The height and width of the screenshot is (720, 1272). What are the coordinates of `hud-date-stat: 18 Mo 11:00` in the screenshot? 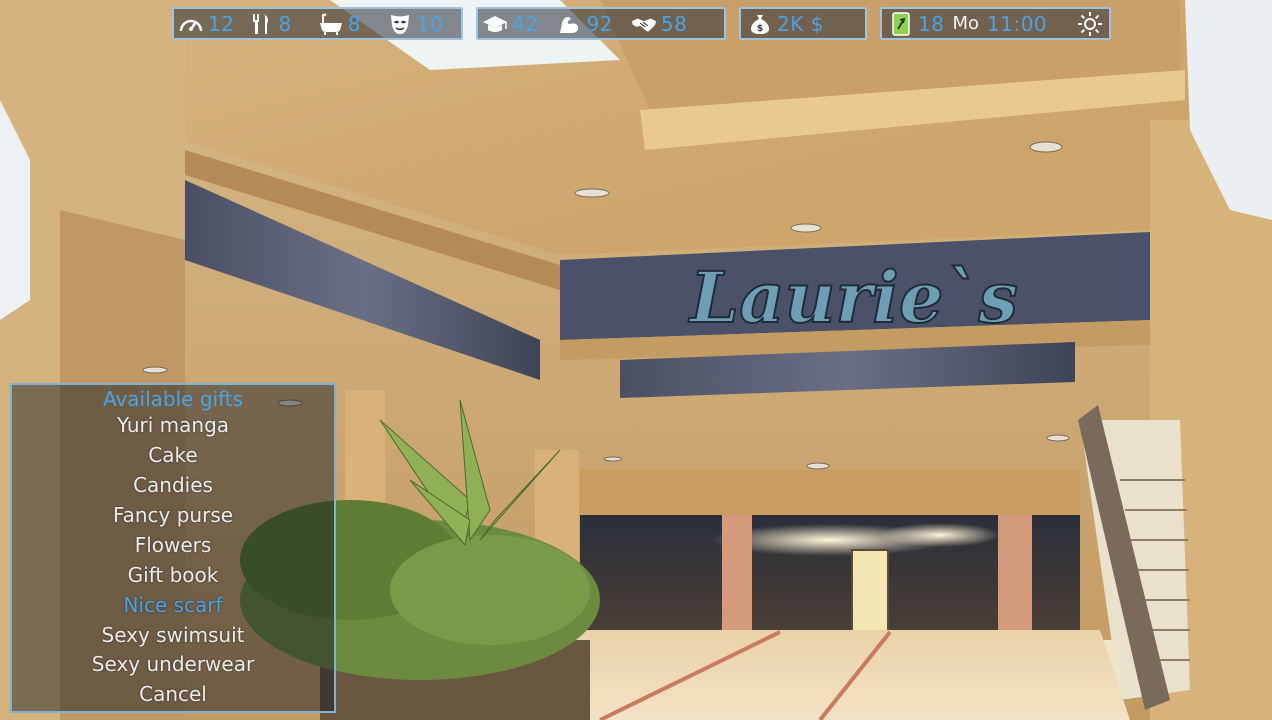 It's located at (967, 23).